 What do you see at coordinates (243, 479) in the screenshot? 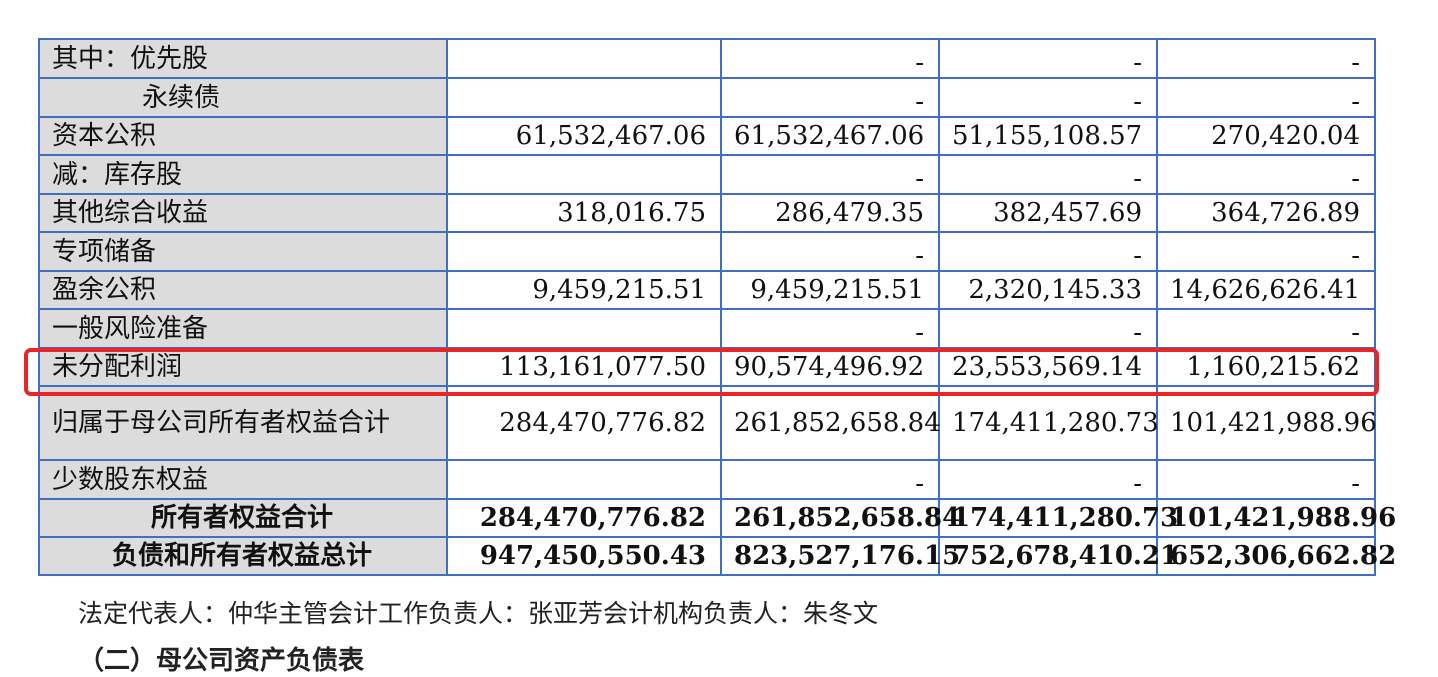
I see `row-label: 少数股东权益` at bounding box center [243, 479].